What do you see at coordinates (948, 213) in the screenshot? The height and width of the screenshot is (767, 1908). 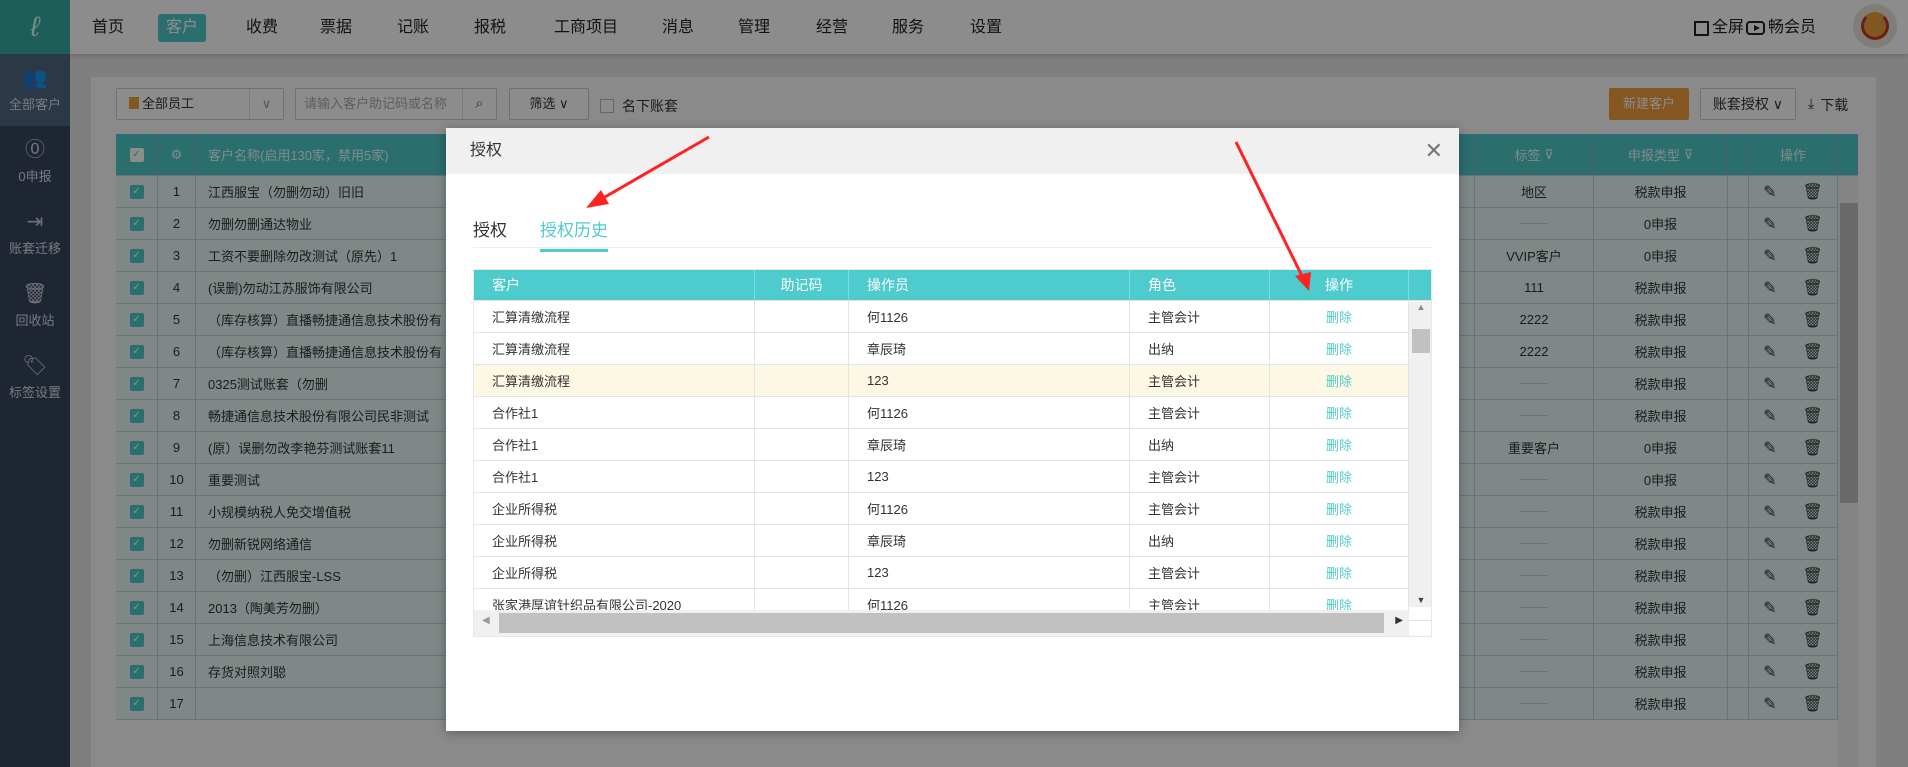 I see `annotation-arrows` at bounding box center [948, 213].